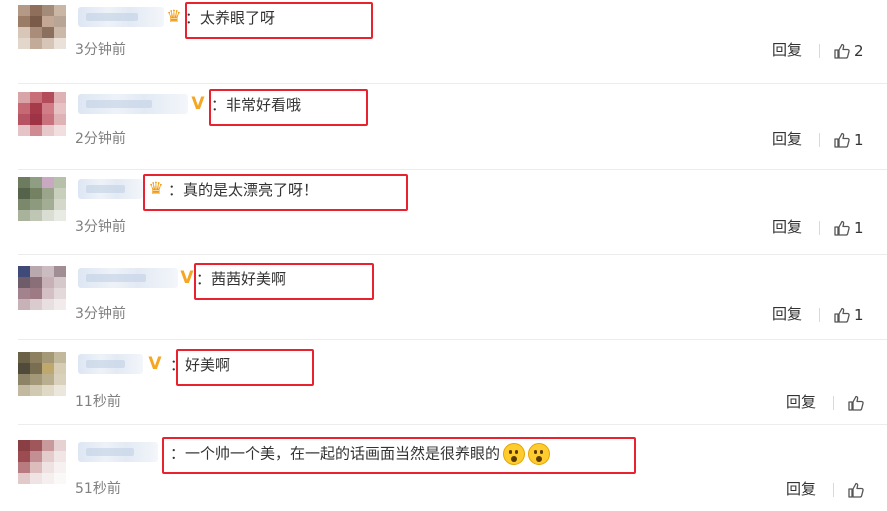 This screenshot has height=511, width=887. I want to click on like-button: 2, so click(848, 51).